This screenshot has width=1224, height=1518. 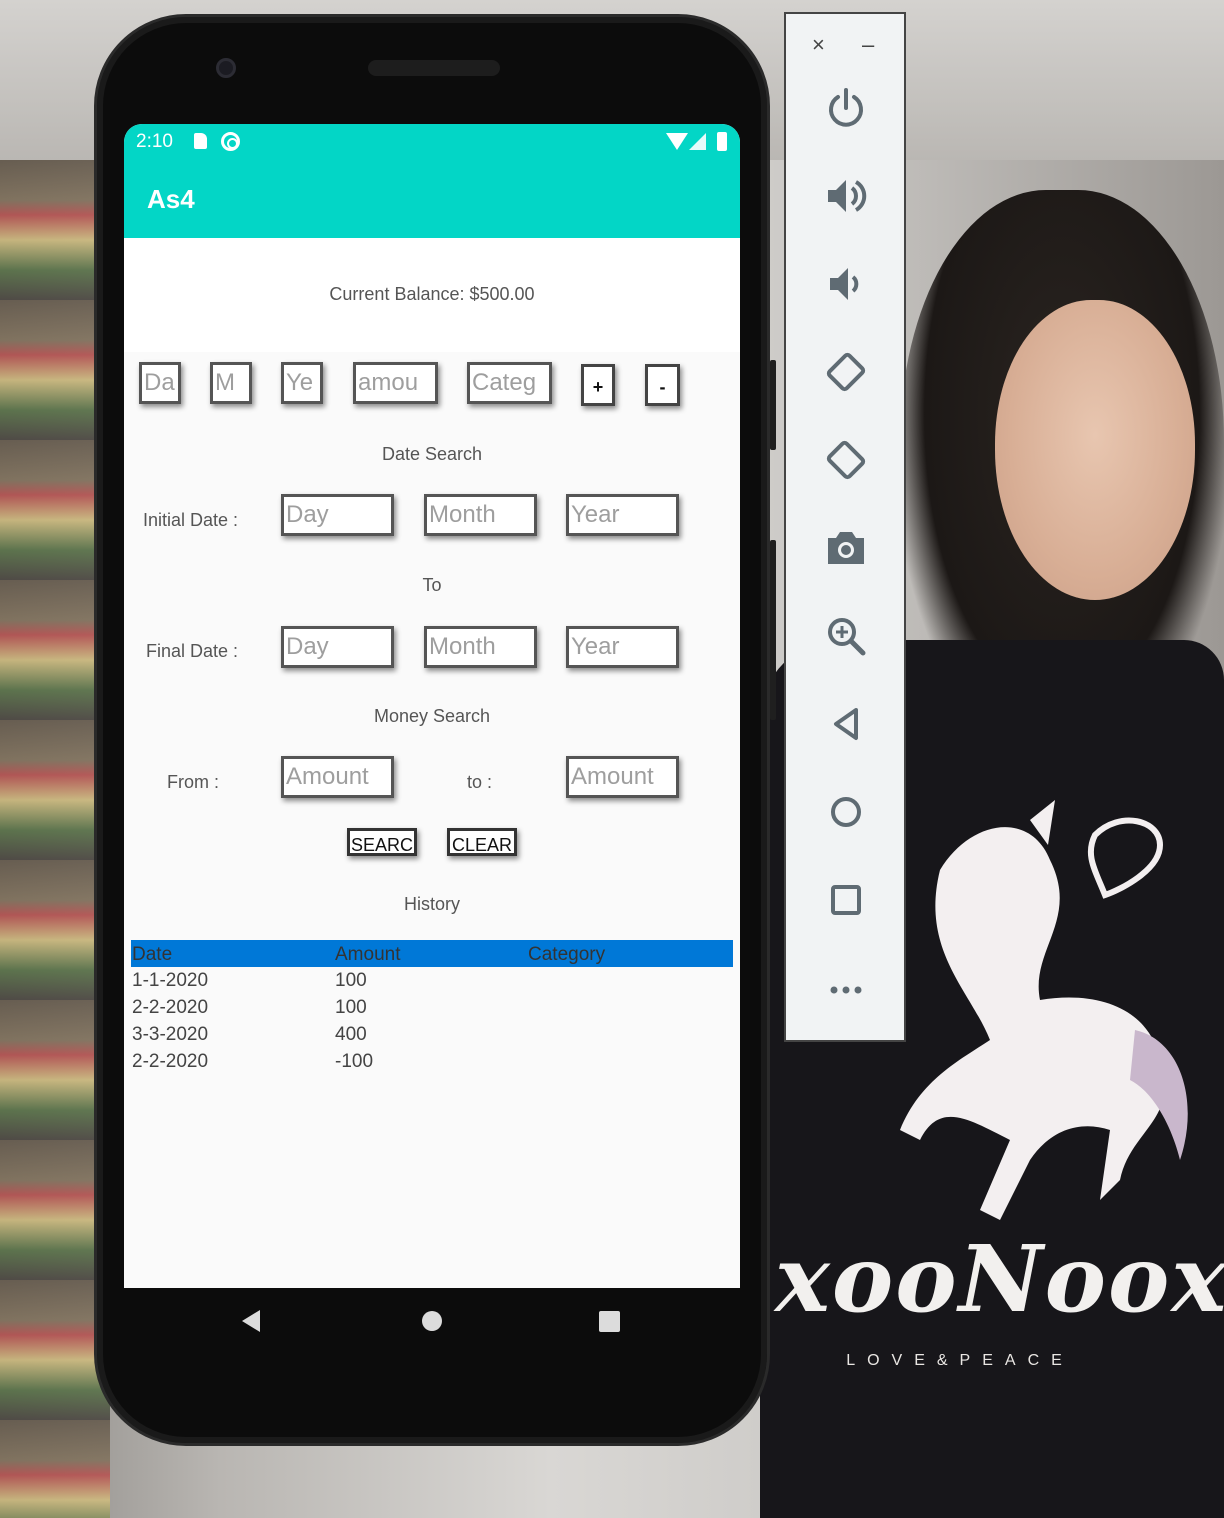 I want to click on money-to-input: Amount, so click(x=622, y=777).